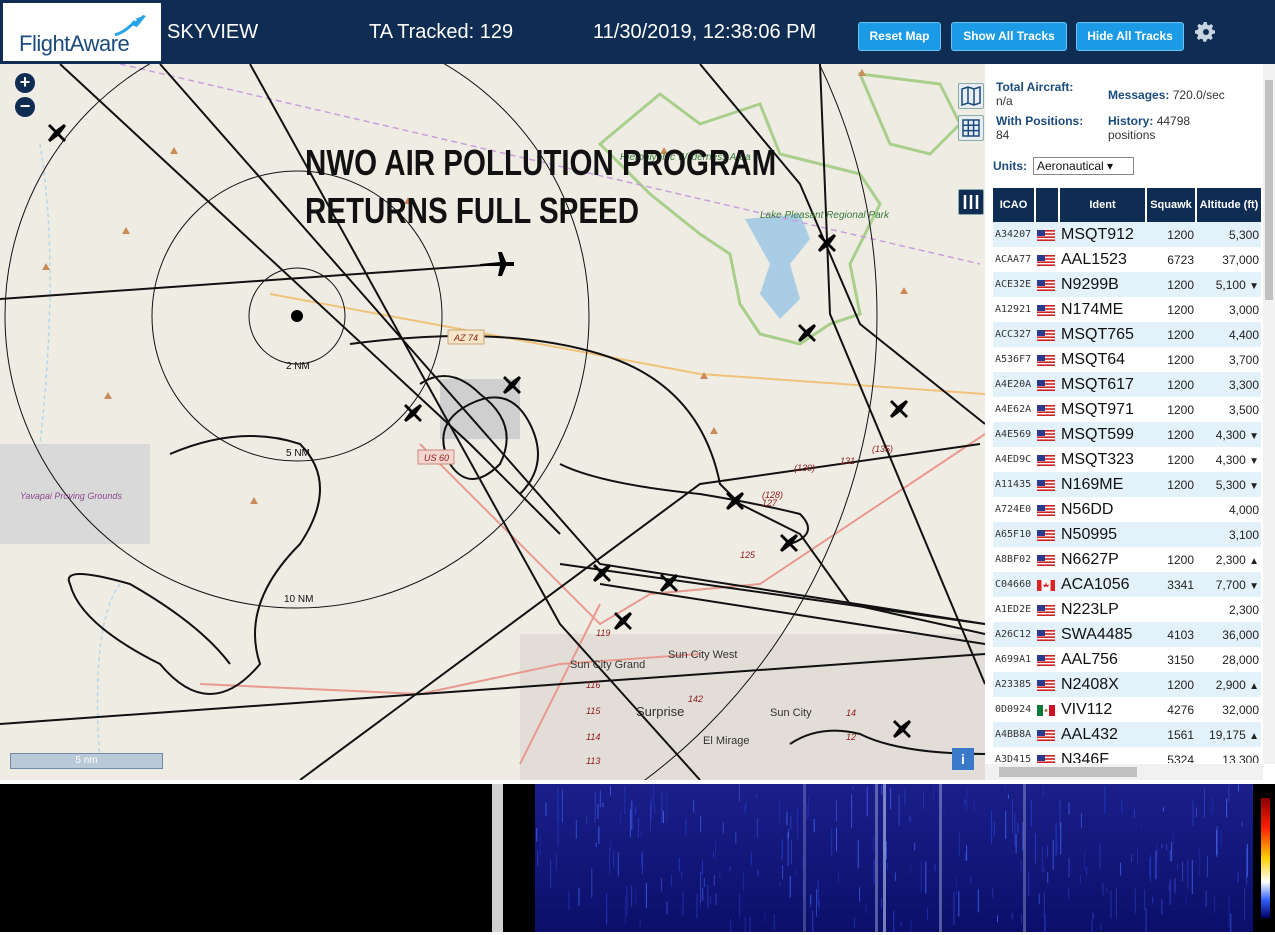 Image resolution: width=1275 pixels, height=935 pixels. Describe the element at coordinates (971, 202) in the screenshot. I see `column-toggle-icon` at that location.